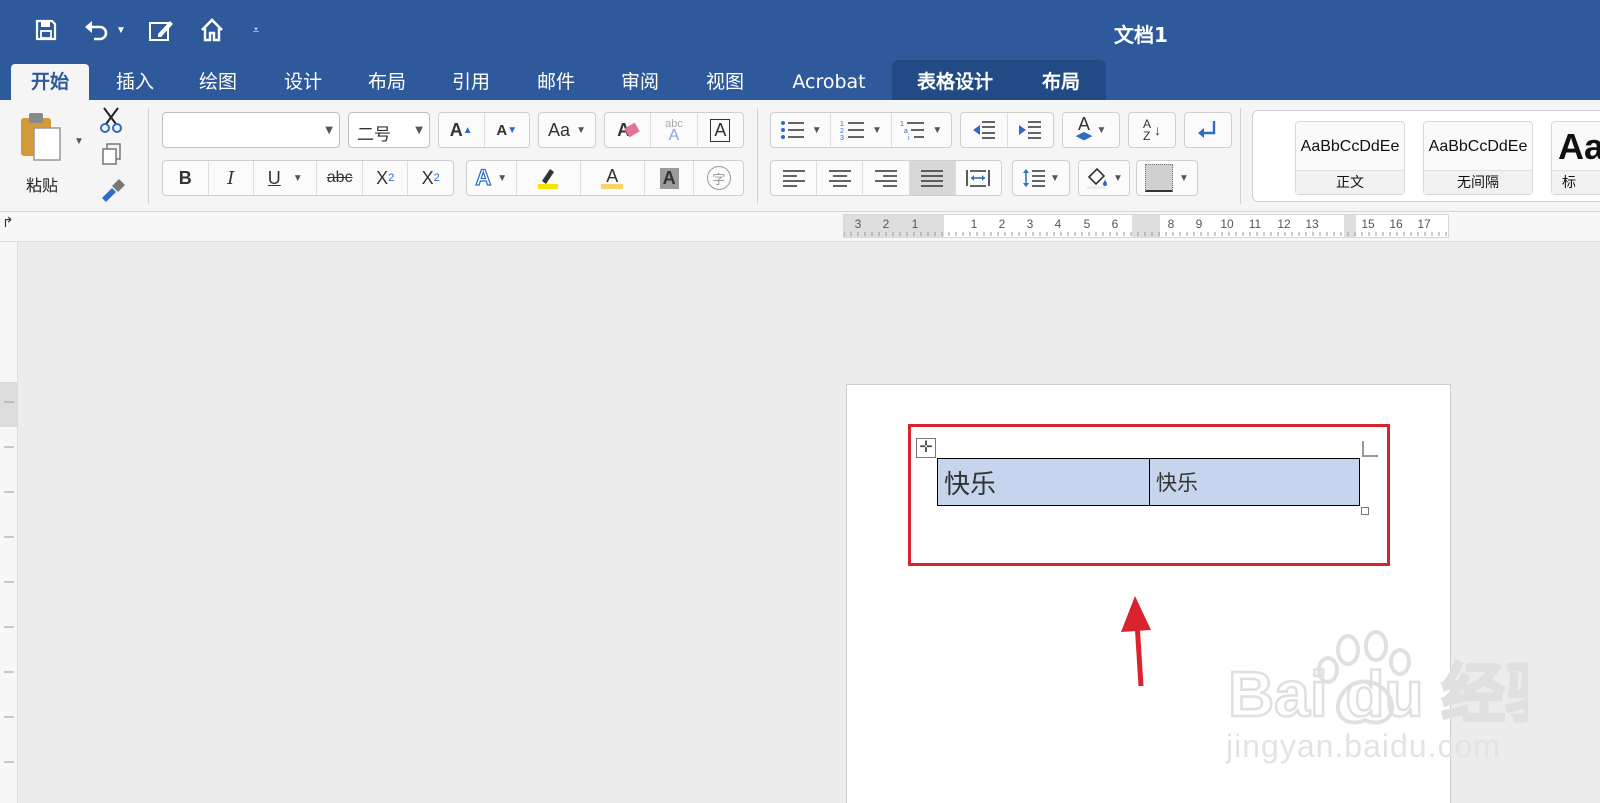 Image resolution: width=1600 pixels, height=803 pixels. Describe the element at coordinates (842, 131) in the screenshot. I see `svg-text: 2` at that location.